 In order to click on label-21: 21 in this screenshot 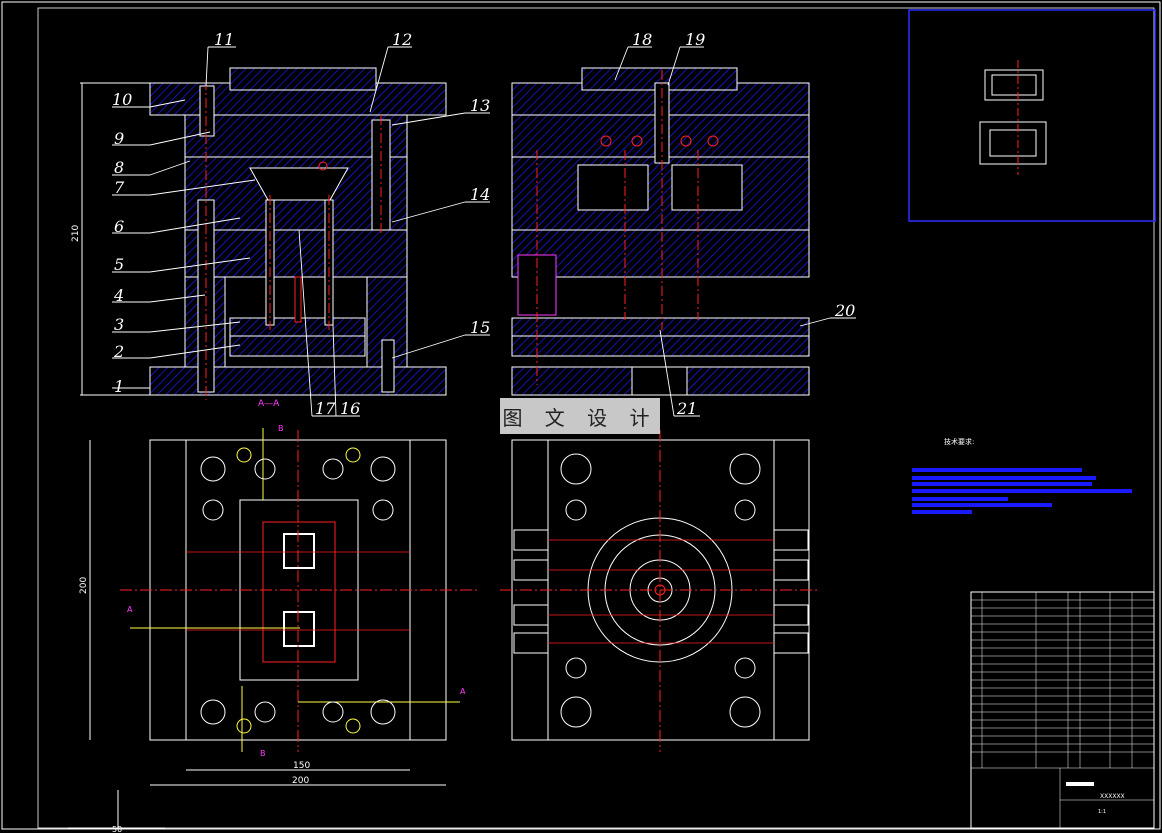, I will do `click(686, 408)`.